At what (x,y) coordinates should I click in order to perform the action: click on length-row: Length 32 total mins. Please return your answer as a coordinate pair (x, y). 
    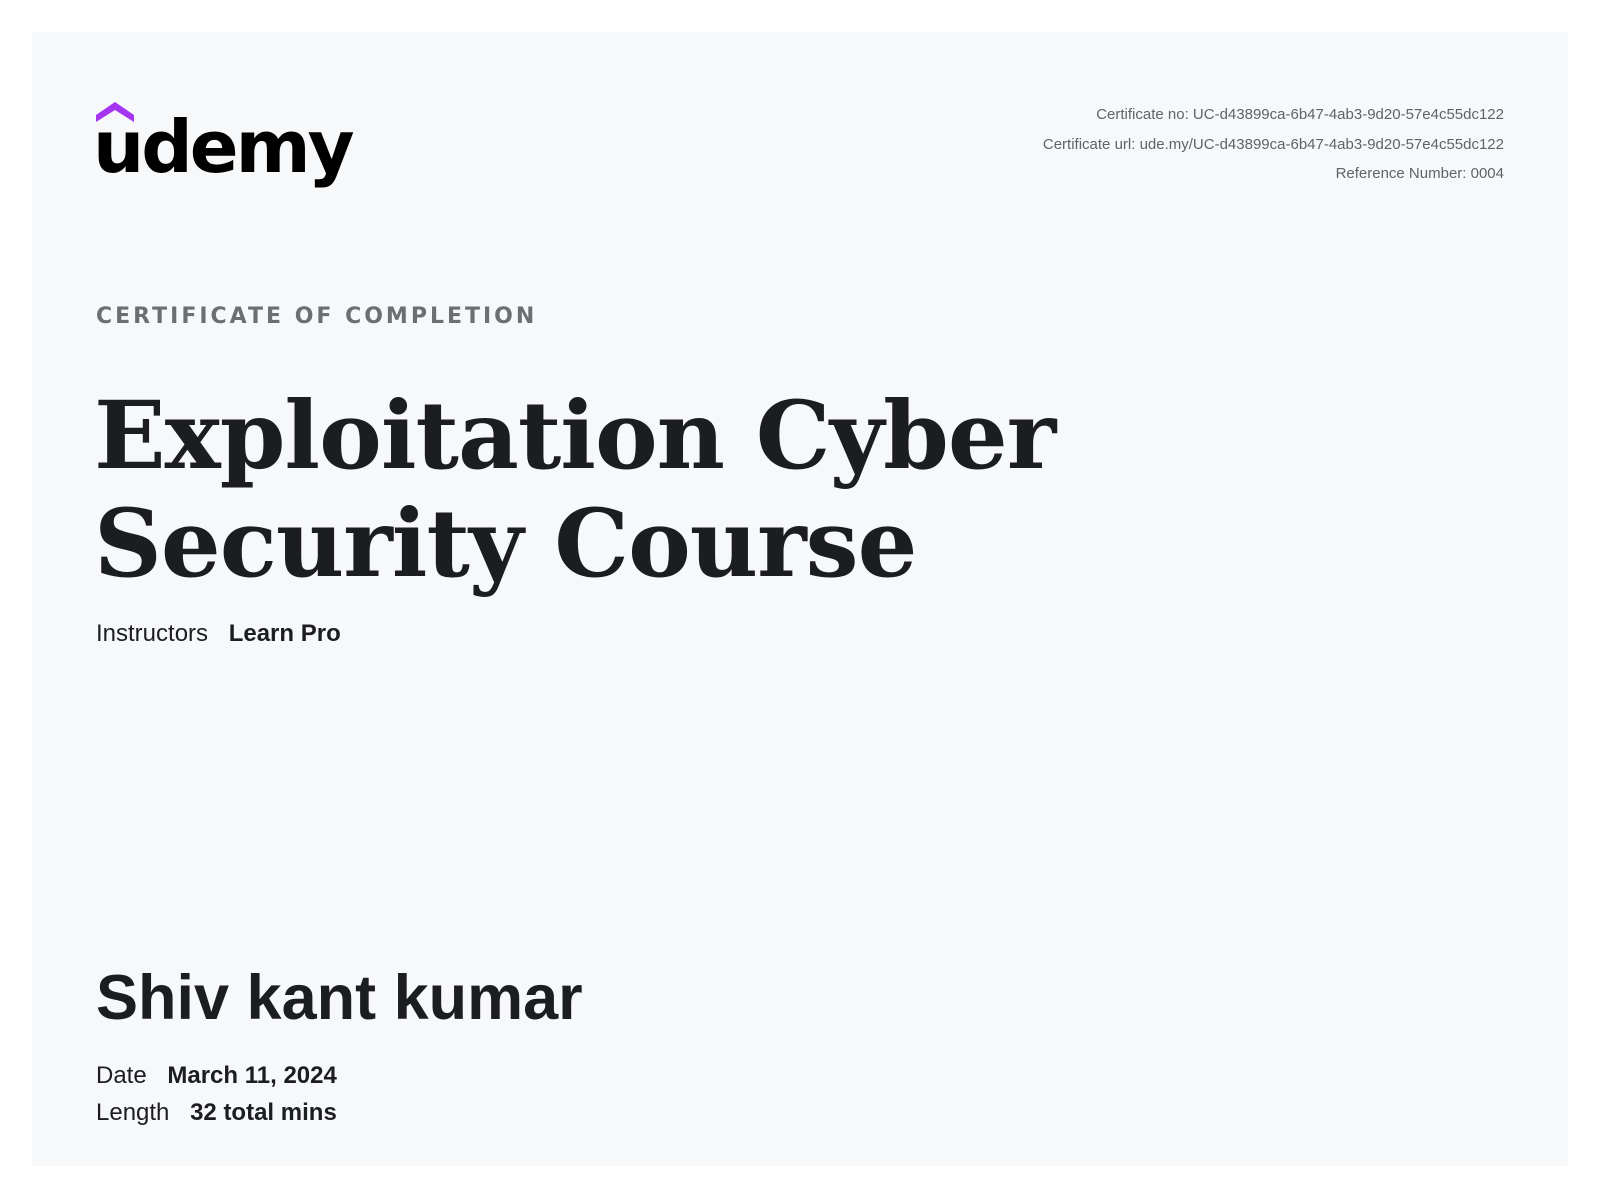
    Looking at the image, I should click on (216, 1112).